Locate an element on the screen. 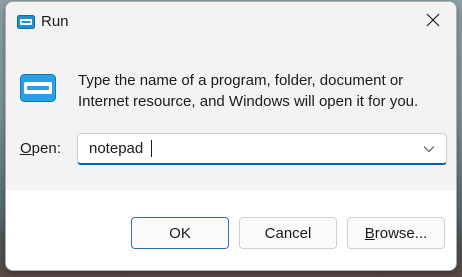  open-label-rest: pen: is located at coordinates (46, 148).